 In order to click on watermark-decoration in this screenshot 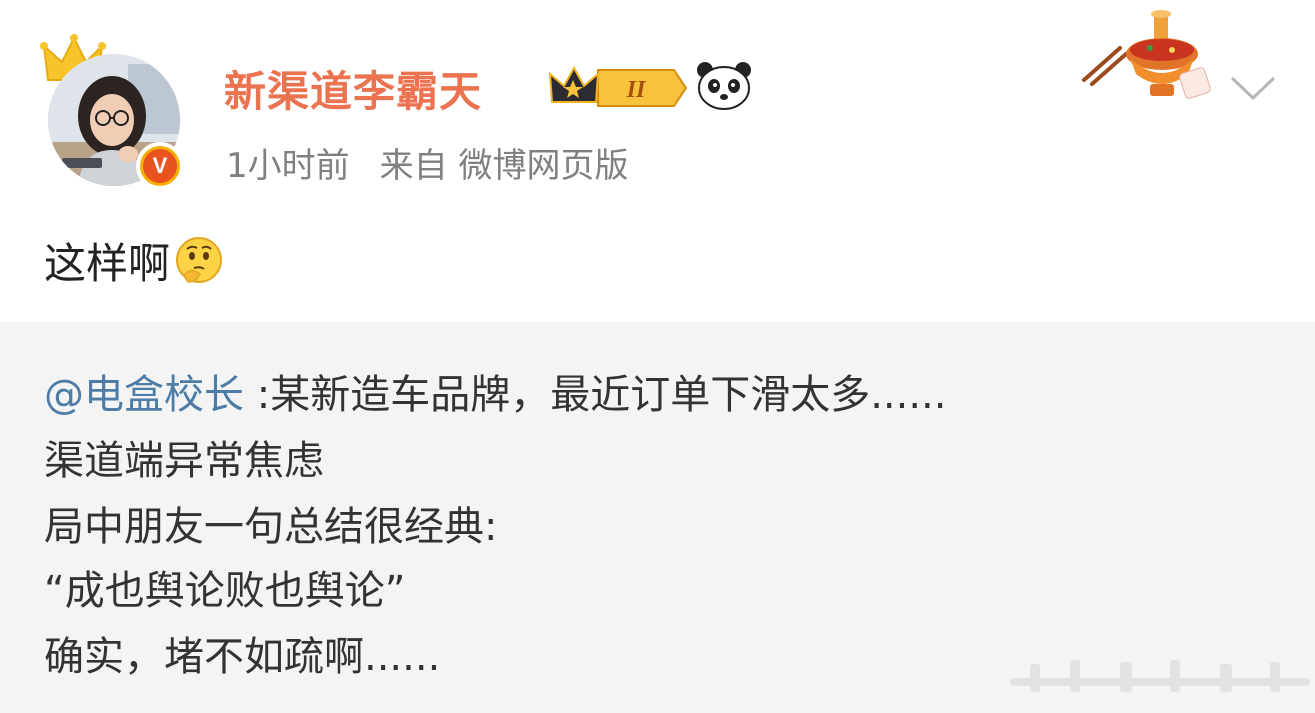, I will do `click(1160, 676)`.